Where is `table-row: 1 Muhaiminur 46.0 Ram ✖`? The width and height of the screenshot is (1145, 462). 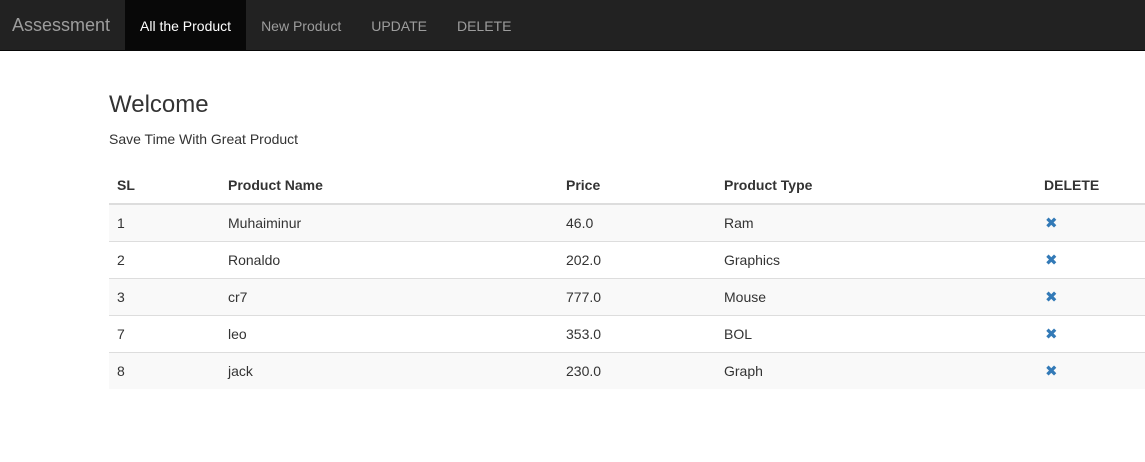
table-row: 1 Muhaiminur 46.0 Ram ✖ is located at coordinates (627, 222).